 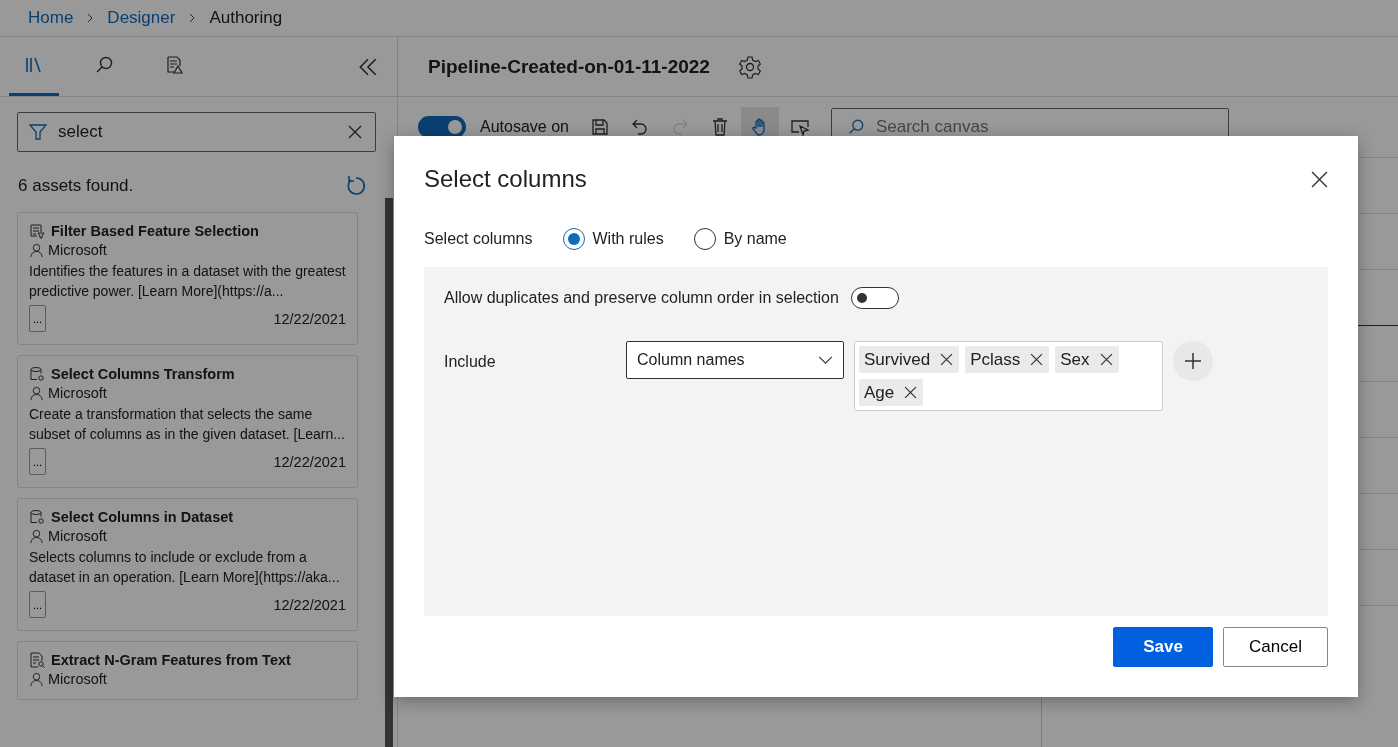 I want to click on filter-icon, so click(x=38, y=132).